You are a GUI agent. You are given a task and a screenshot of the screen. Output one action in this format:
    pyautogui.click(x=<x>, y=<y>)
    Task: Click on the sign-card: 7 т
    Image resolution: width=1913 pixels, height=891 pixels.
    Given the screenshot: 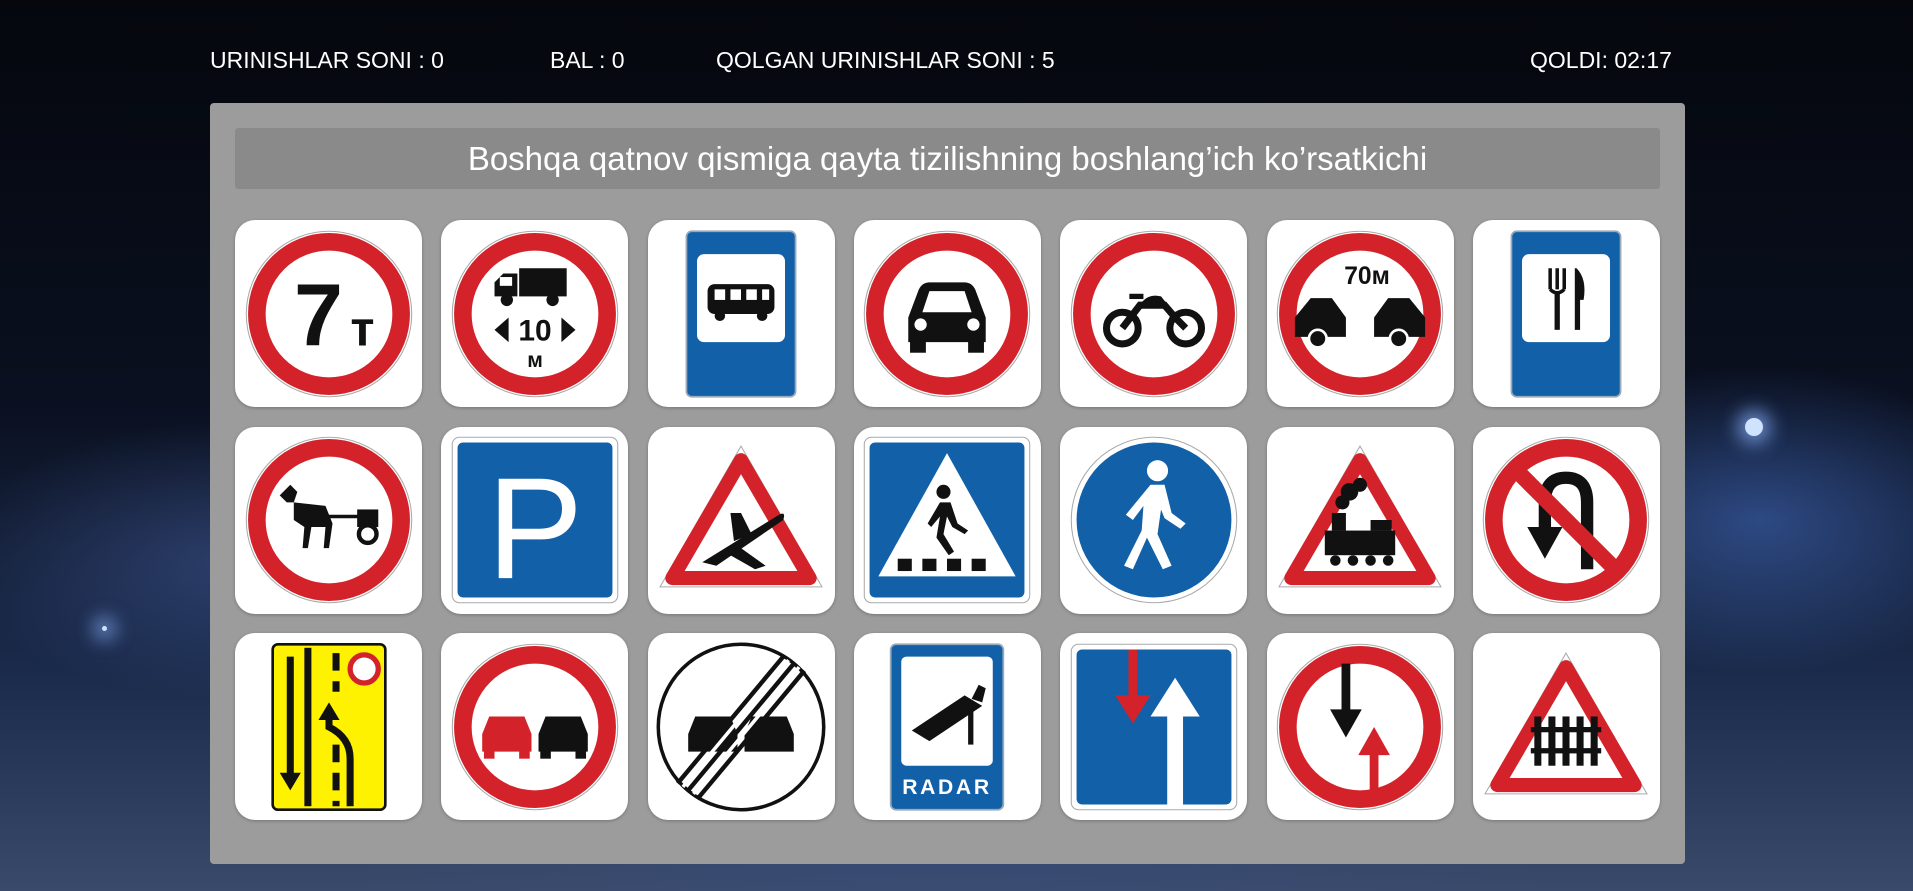 What is the action you would take?
    pyautogui.click(x=328, y=313)
    